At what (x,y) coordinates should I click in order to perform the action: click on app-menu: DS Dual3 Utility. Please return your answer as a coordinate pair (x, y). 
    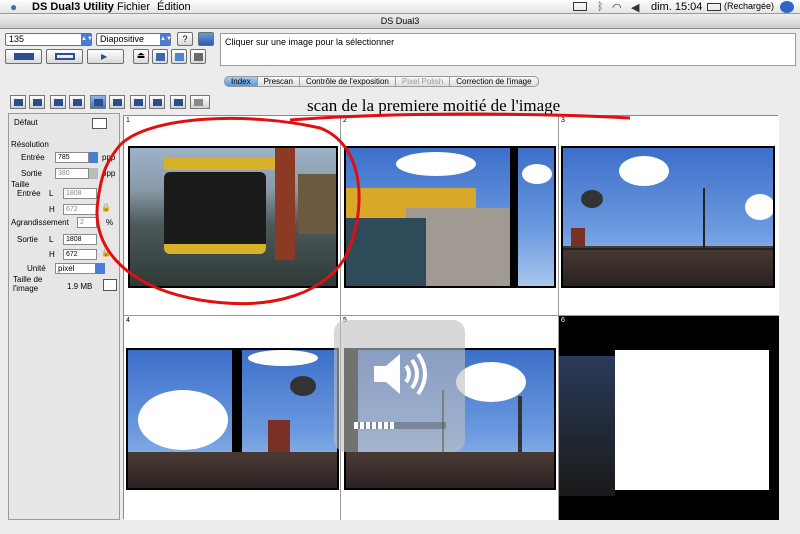
    Looking at the image, I should click on (73, 7).